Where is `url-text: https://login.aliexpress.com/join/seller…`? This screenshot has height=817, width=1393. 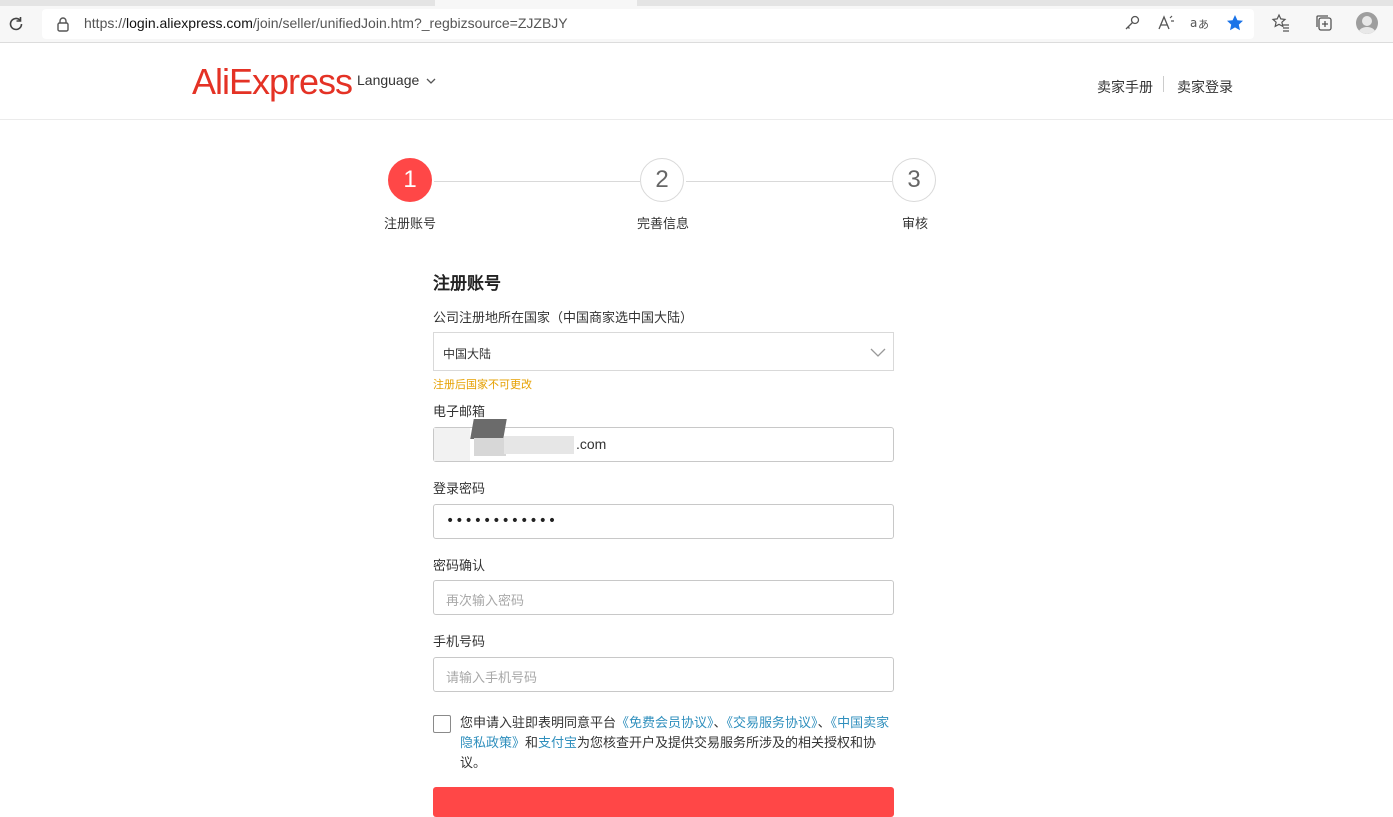 url-text: https://login.aliexpress.com/join/seller… is located at coordinates (326, 23).